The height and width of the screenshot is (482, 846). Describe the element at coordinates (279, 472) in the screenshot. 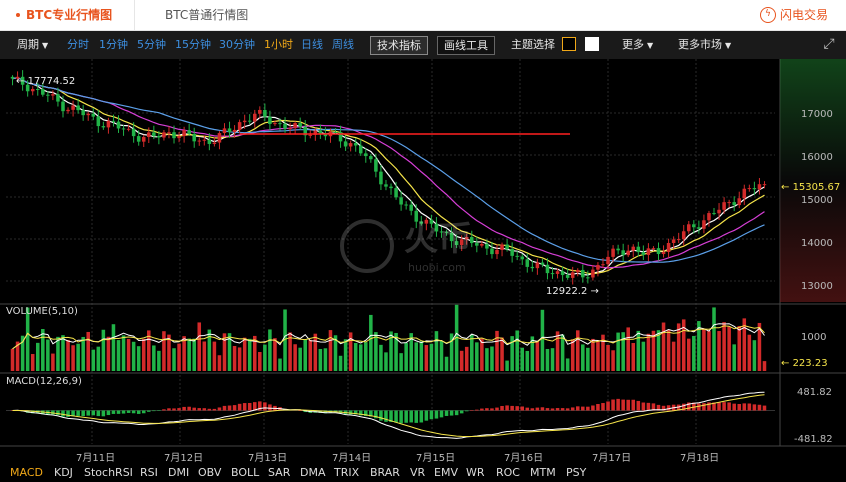

I see `ind-7: SAR` at that location.